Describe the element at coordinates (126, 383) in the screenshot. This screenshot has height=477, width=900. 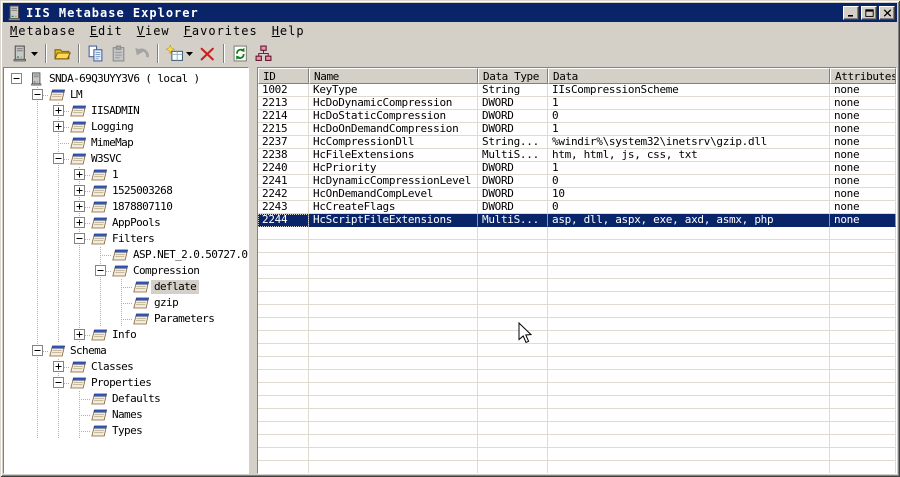
I see `tree-item-properties: Properties` at that location.